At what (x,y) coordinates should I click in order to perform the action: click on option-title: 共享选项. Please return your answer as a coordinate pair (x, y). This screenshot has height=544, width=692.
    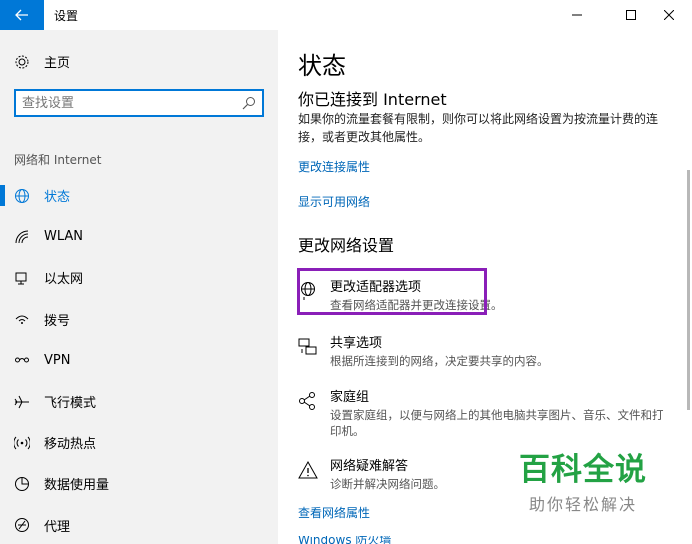
    Looking at the image, I should click on (356, 343).